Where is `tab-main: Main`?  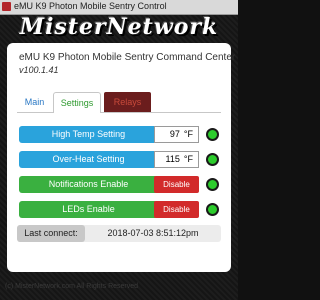 tab-main: Main is located at coordinates (34, 102).